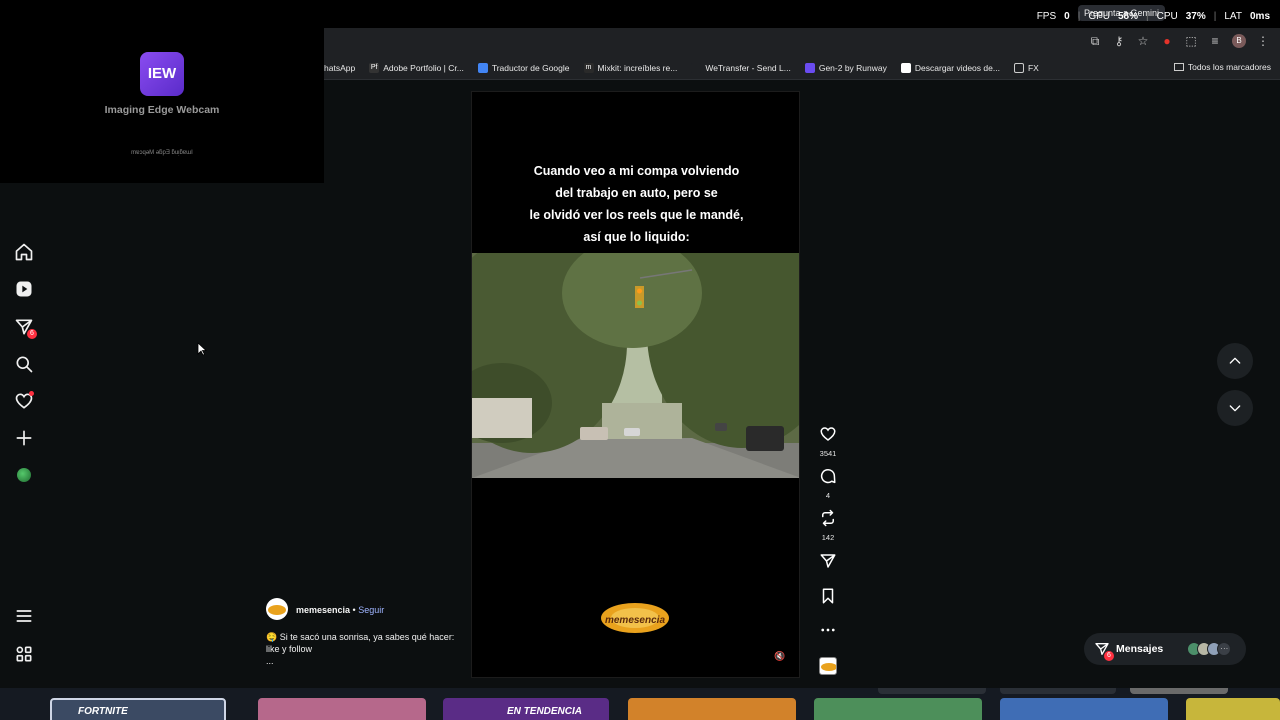 Image resolution: width=1280 pixels, height=720 pixels. What do you see at coordinates (1046, 16) in the screenshot?
I see `fps-label: FPS` at bounding box center [1046, 16].